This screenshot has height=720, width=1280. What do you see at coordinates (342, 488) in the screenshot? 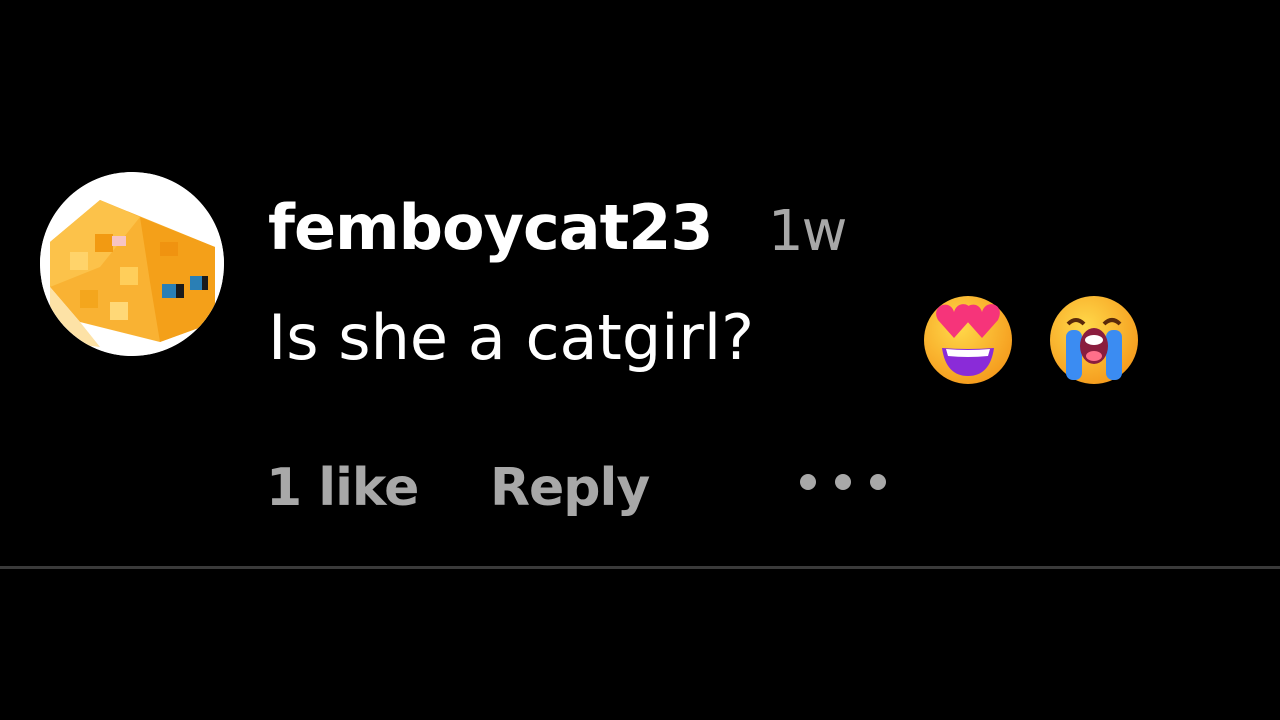
I see `likes-count: 1 like` at bounding box center [342, 488].